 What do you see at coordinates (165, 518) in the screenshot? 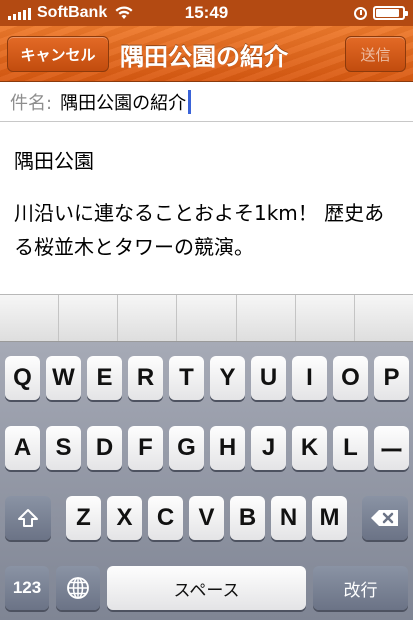
I see `key-c: C` at bounding box center [165, 518].